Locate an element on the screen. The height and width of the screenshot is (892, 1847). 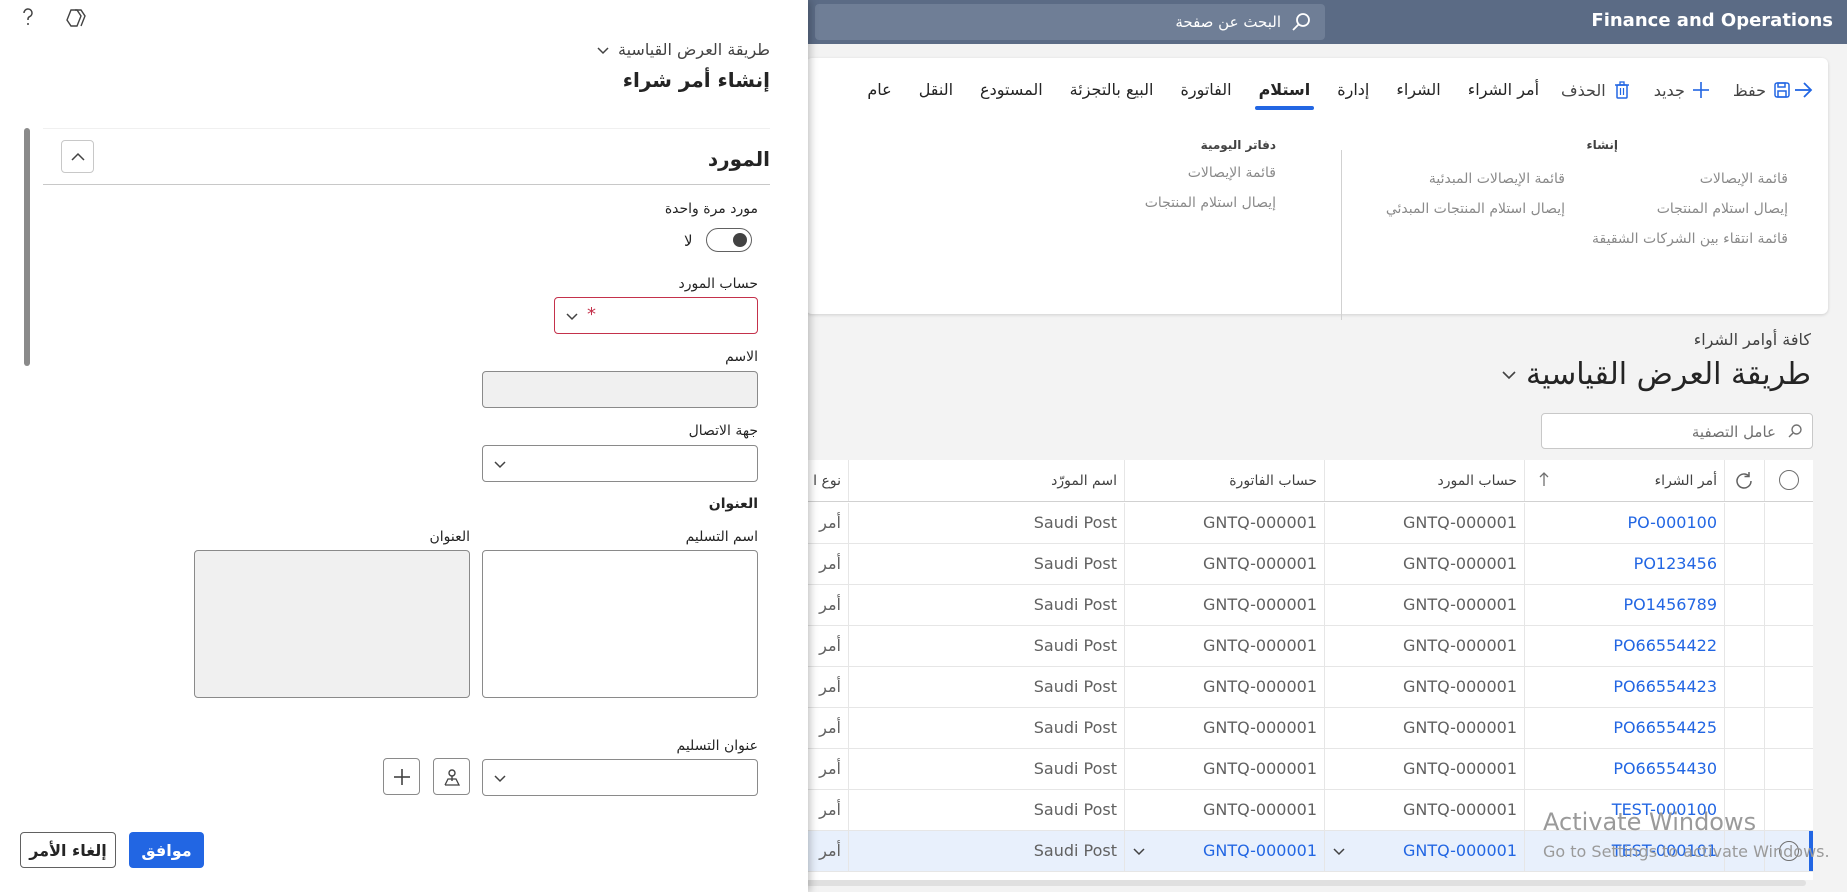
menu-preliminary-product-receipt: إيصال استلام المنتجات المبدئي is located at coordinates (1465, 213).